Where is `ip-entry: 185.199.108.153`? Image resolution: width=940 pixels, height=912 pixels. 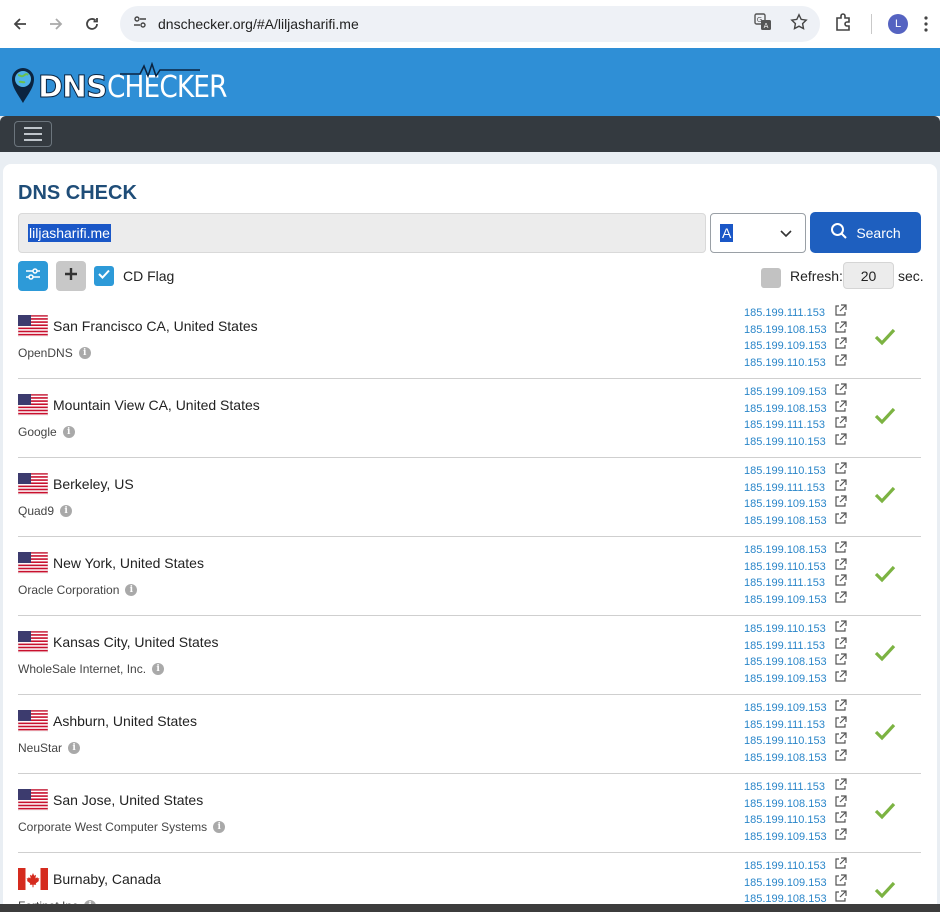 ip-entry: 185.199.108.153 is located at coordinates (795, 521).